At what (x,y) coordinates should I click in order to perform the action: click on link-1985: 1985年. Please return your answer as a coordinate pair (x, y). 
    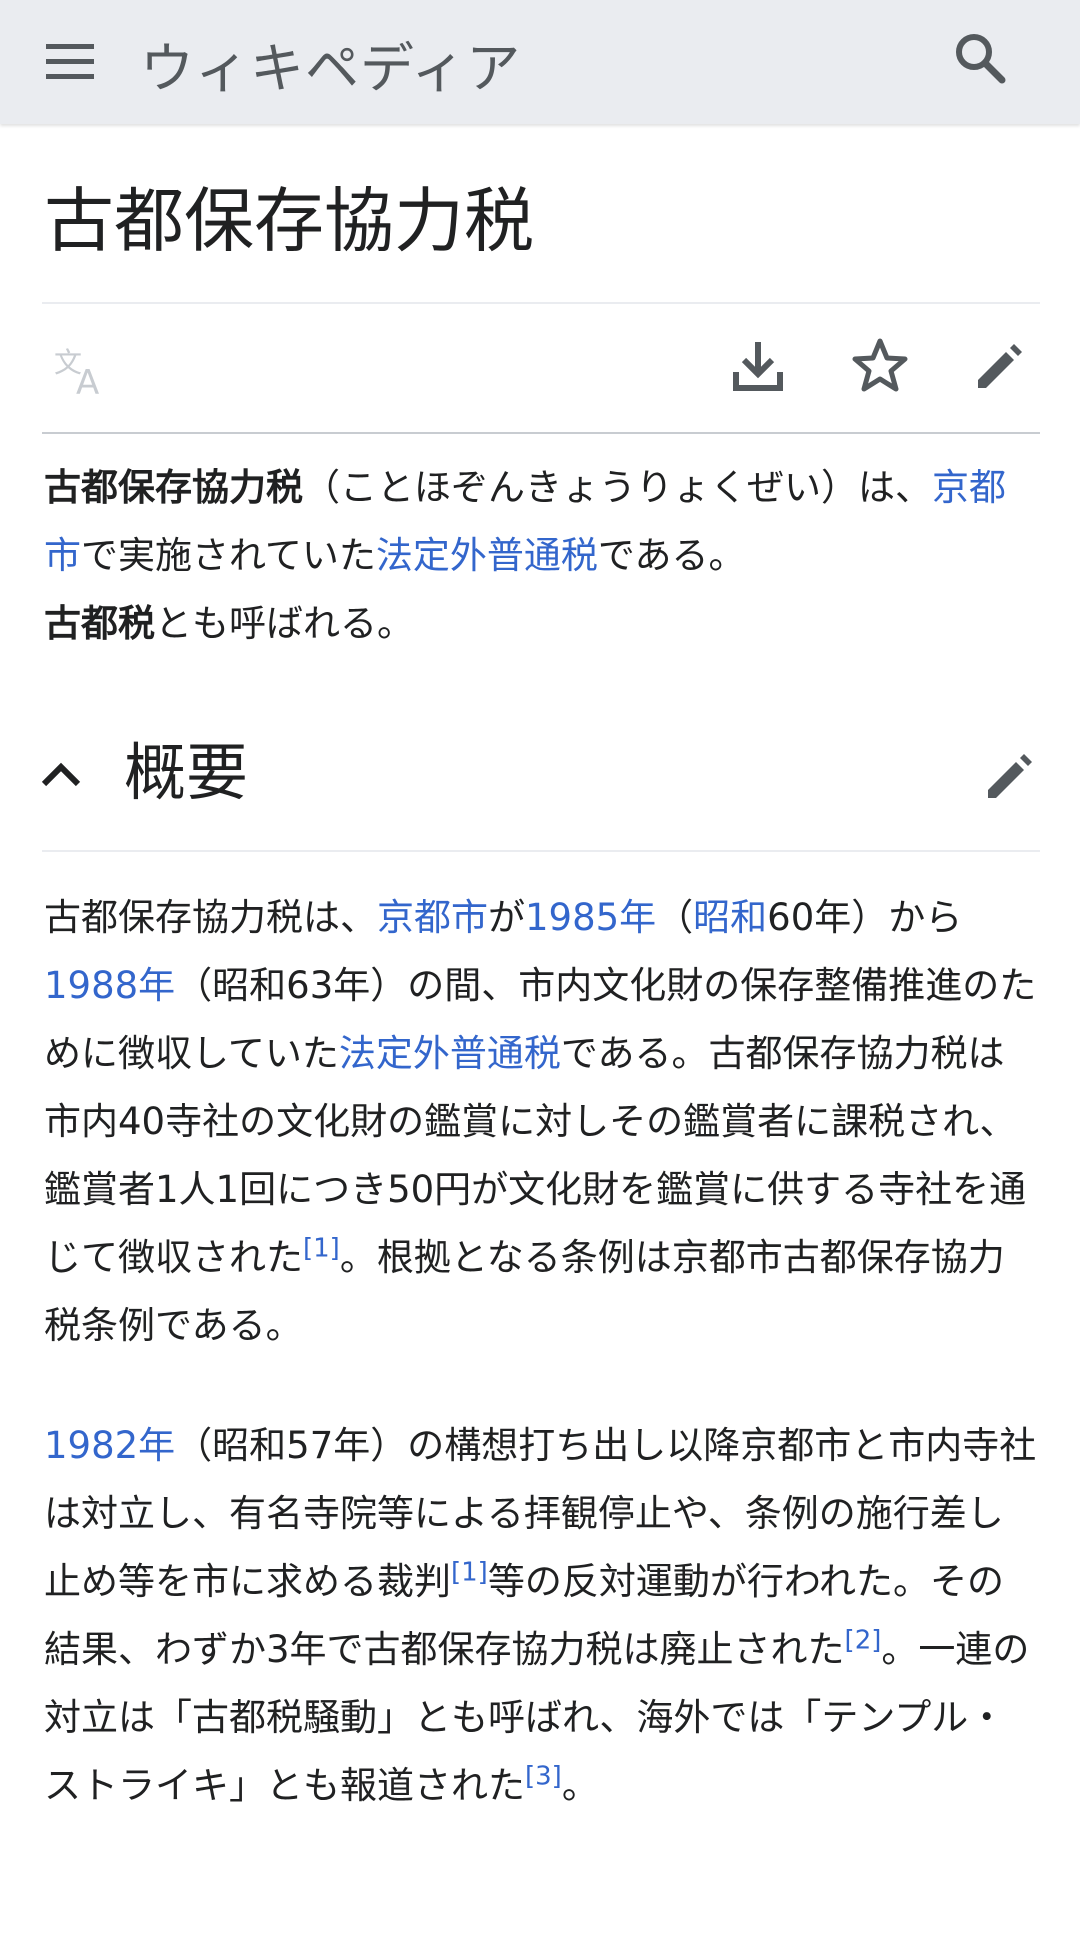
    Looking at the image, I should click on (590, 917).